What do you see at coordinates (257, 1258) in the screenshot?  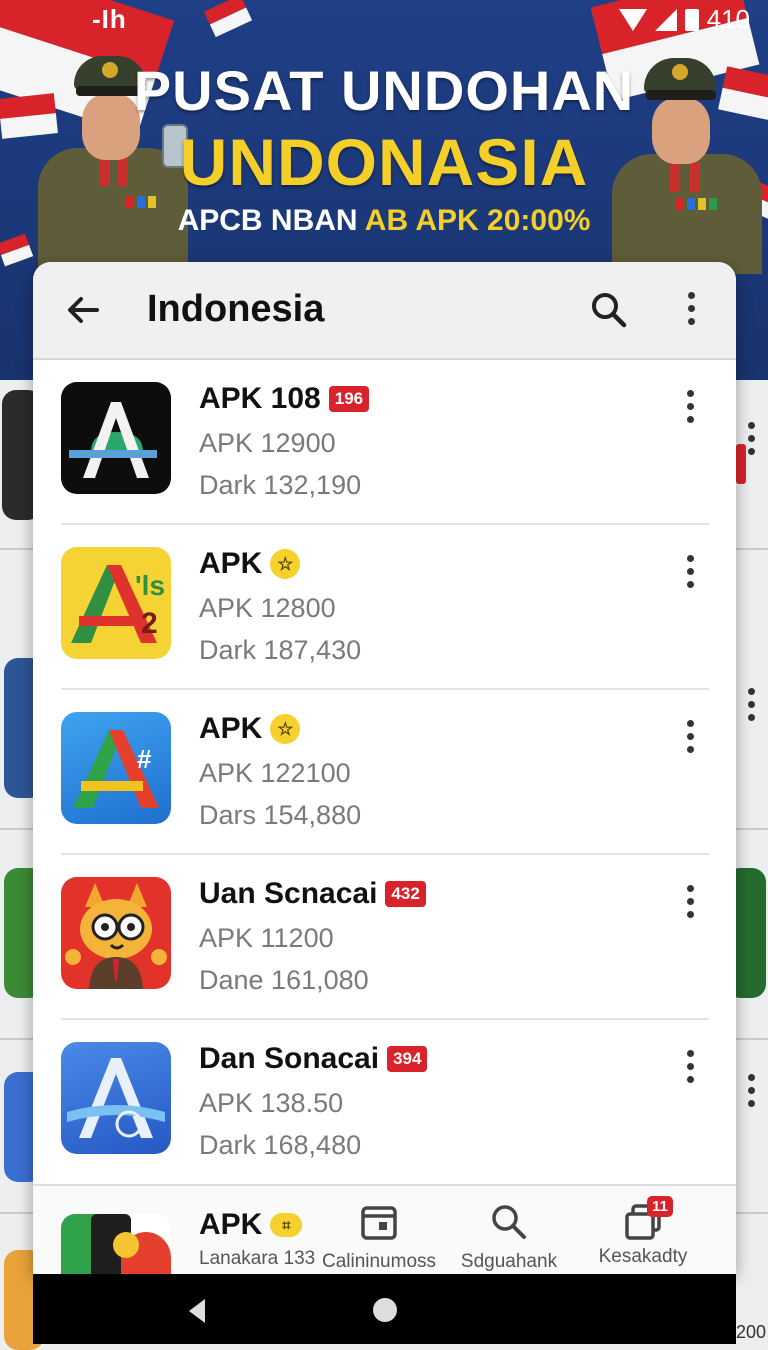 I see `partial-app-sub: Lanakara 133` at bounding box center [257, 1258].